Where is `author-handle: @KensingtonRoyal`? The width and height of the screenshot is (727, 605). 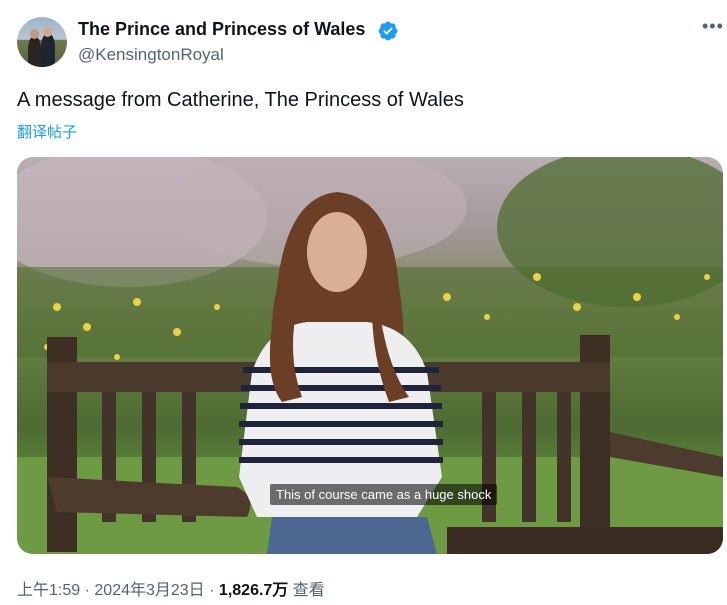 author-handle: @KensingtonRoyal is located at coordinates (151, 55).